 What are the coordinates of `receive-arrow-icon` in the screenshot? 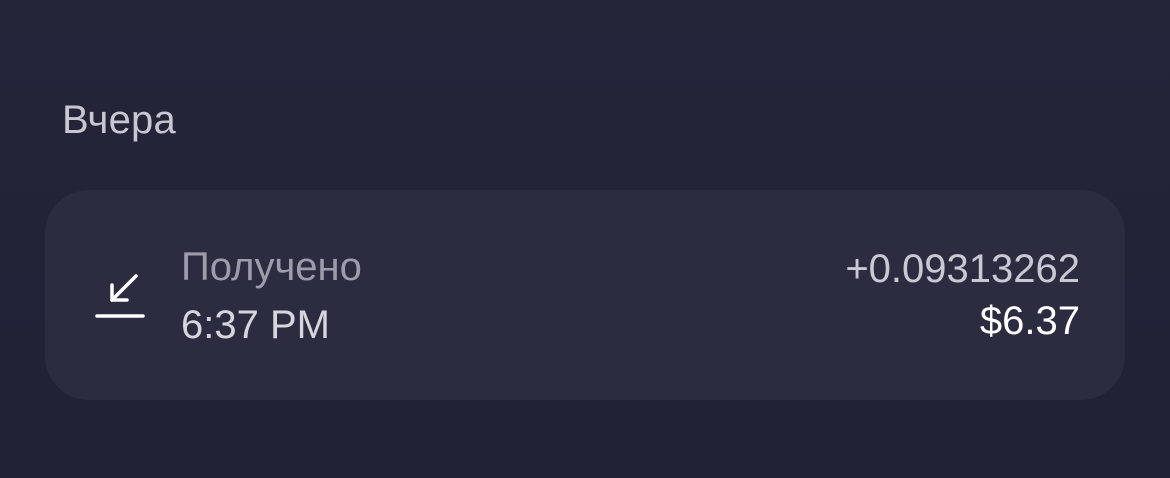 It's located at (120, 296).